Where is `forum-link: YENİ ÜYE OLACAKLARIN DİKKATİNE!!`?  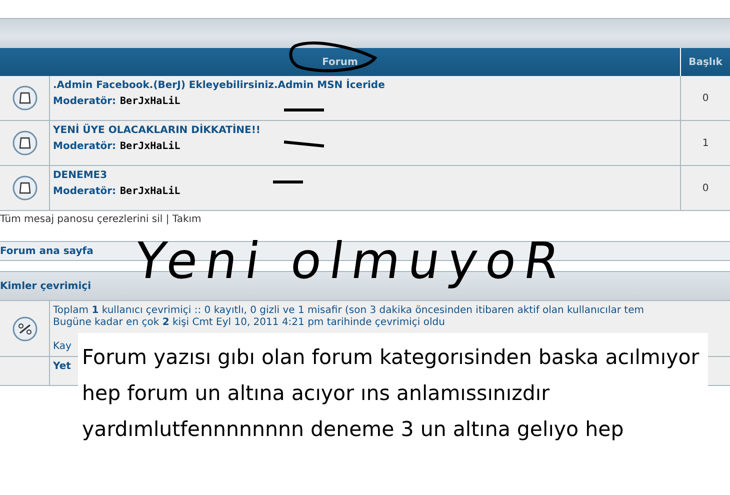
forum-link: YENİ ÜYE OLACAKLARIN DİKKATİNE!! is located at coordinates (365, 130).